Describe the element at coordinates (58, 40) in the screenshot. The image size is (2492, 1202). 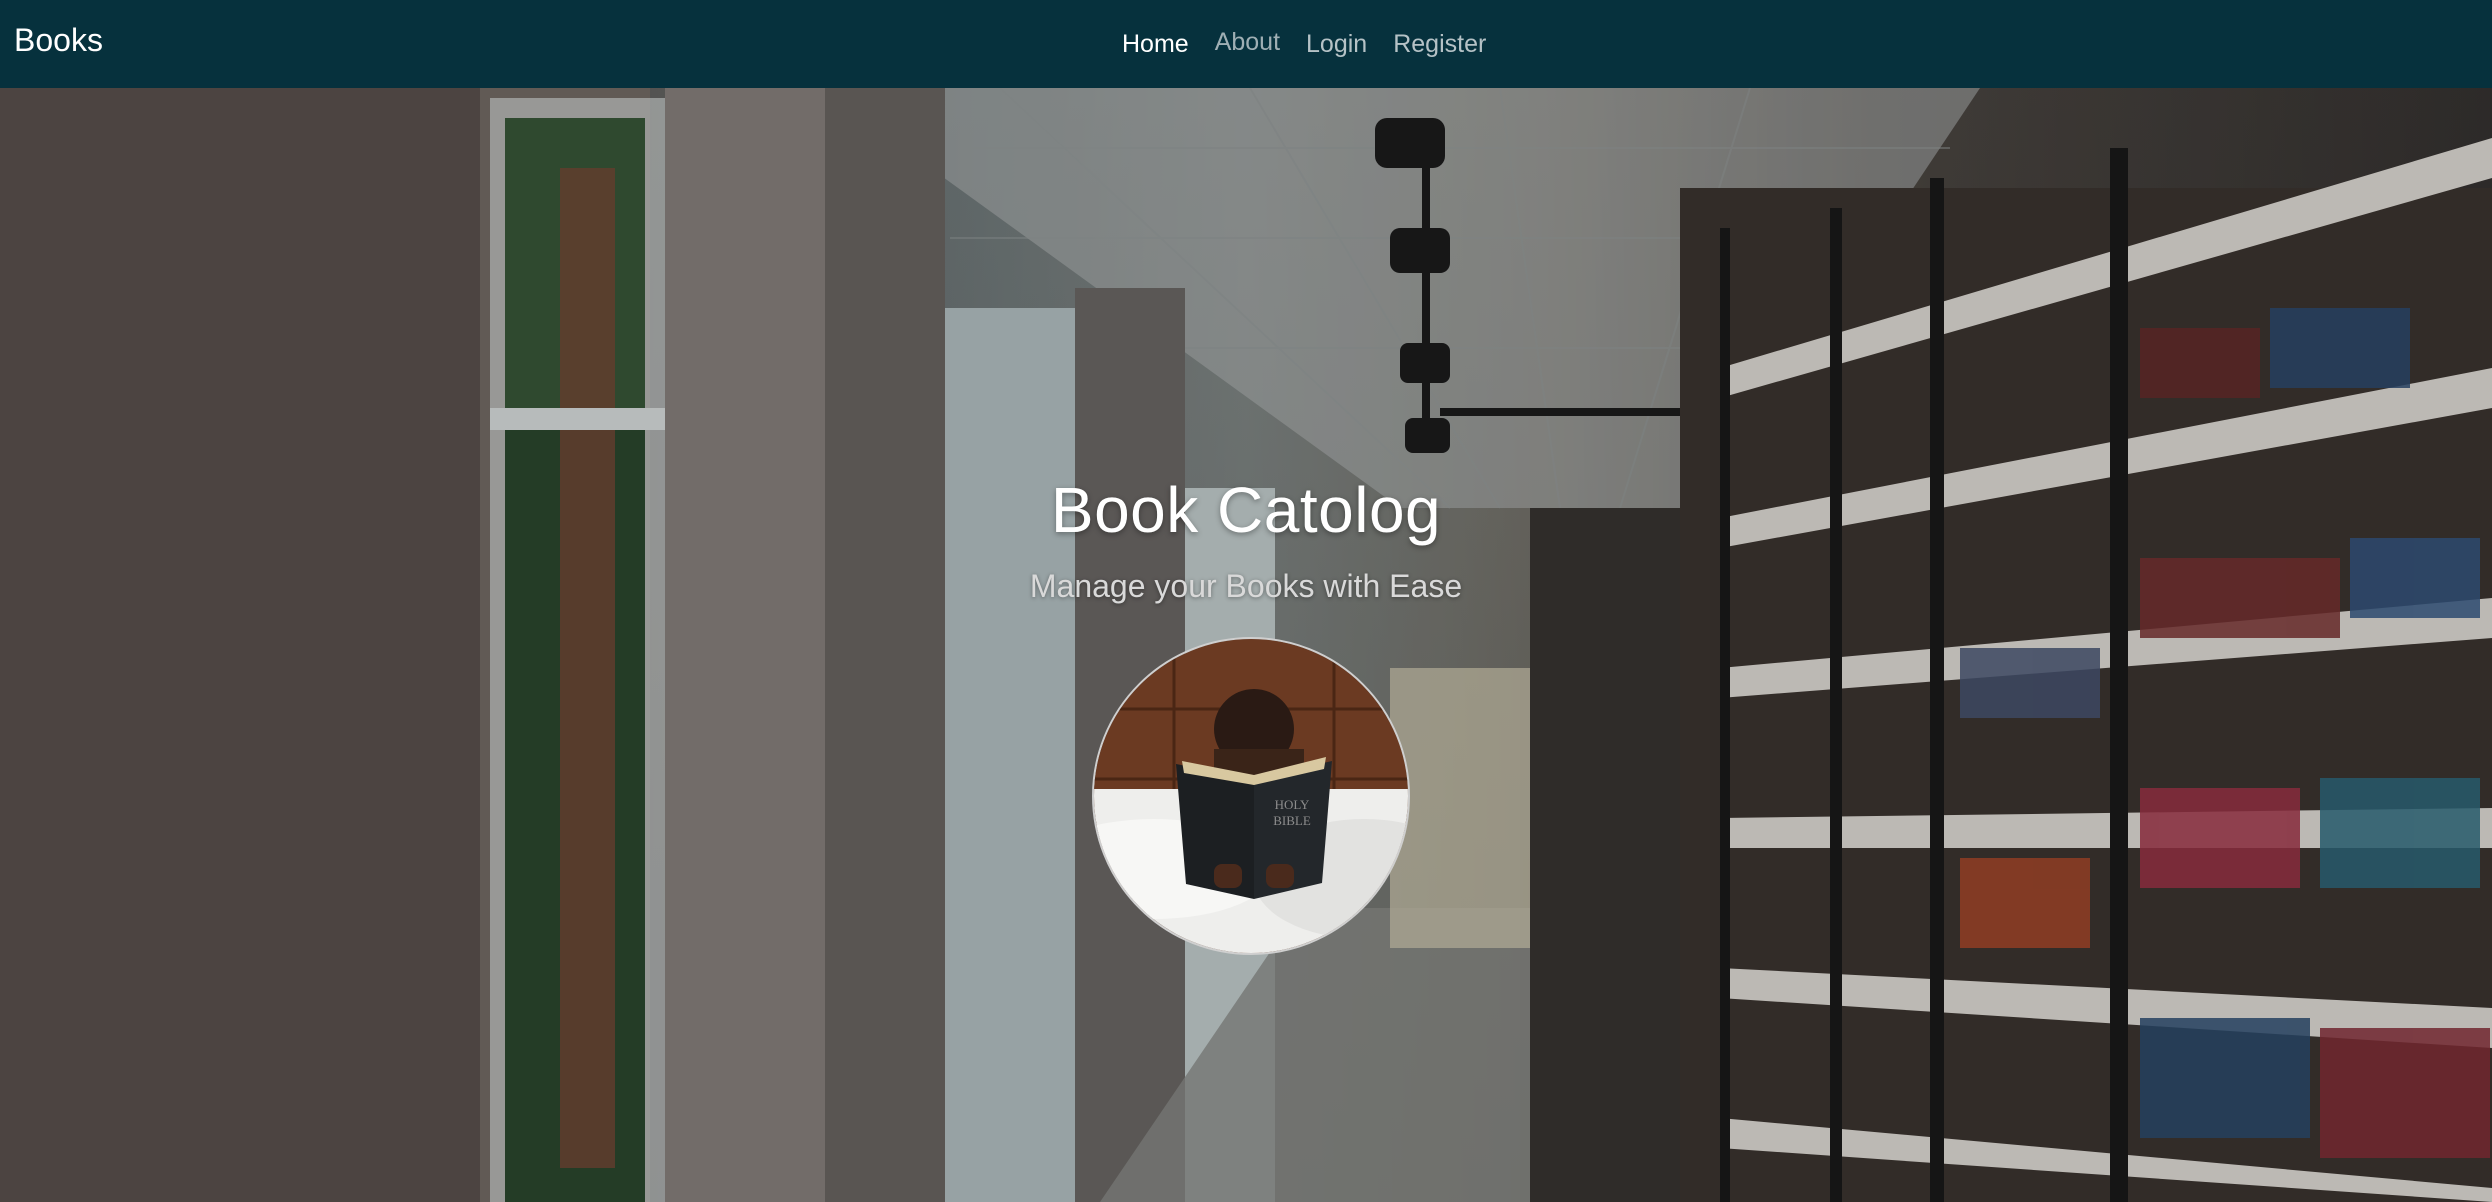
I see `brand-link: Books` at that location.